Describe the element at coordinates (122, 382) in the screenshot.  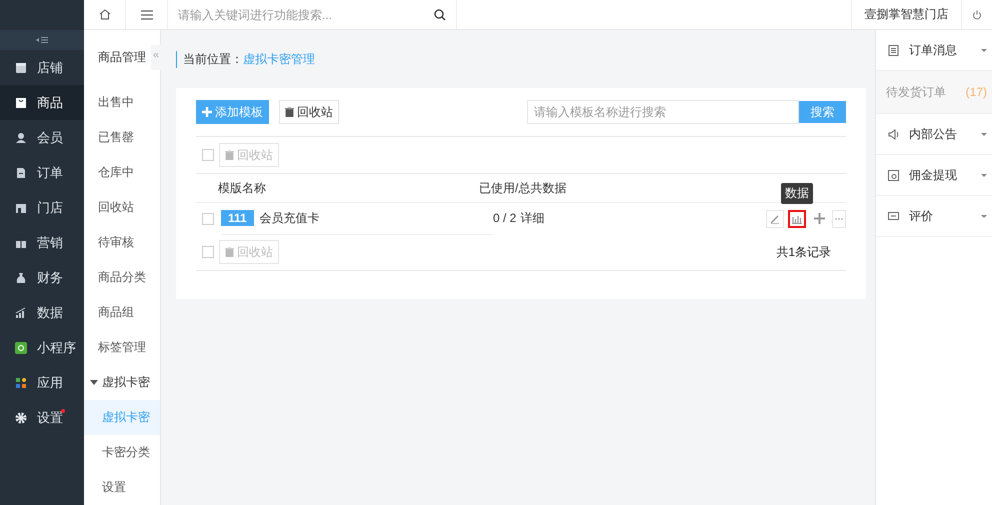
I see `sub-sidebar-item: 虚拟卡密` at that location.